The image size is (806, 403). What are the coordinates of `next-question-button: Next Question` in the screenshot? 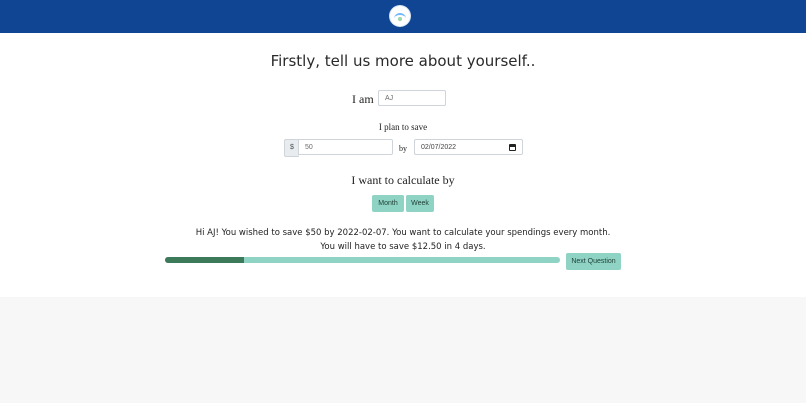 It's located at (593, 261).